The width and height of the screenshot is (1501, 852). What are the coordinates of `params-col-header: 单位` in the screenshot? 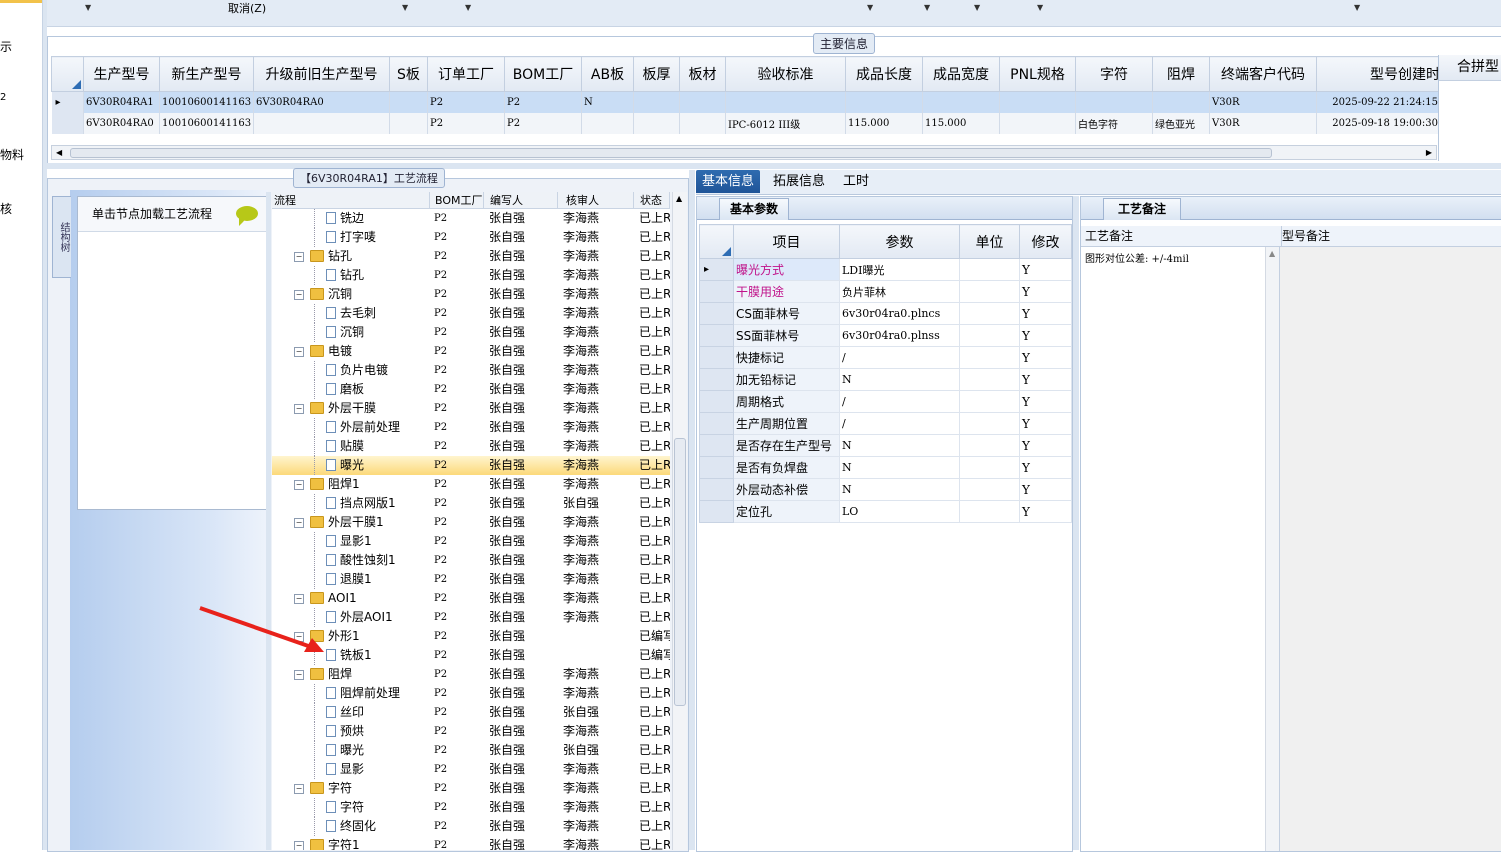 It's located at (989, 241).